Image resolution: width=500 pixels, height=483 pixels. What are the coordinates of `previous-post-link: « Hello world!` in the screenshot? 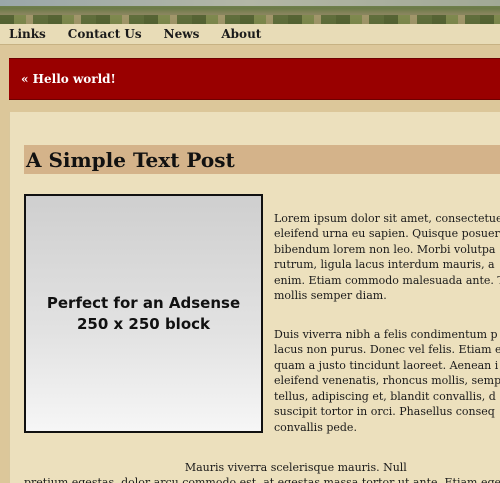 It's located at (68, 79).